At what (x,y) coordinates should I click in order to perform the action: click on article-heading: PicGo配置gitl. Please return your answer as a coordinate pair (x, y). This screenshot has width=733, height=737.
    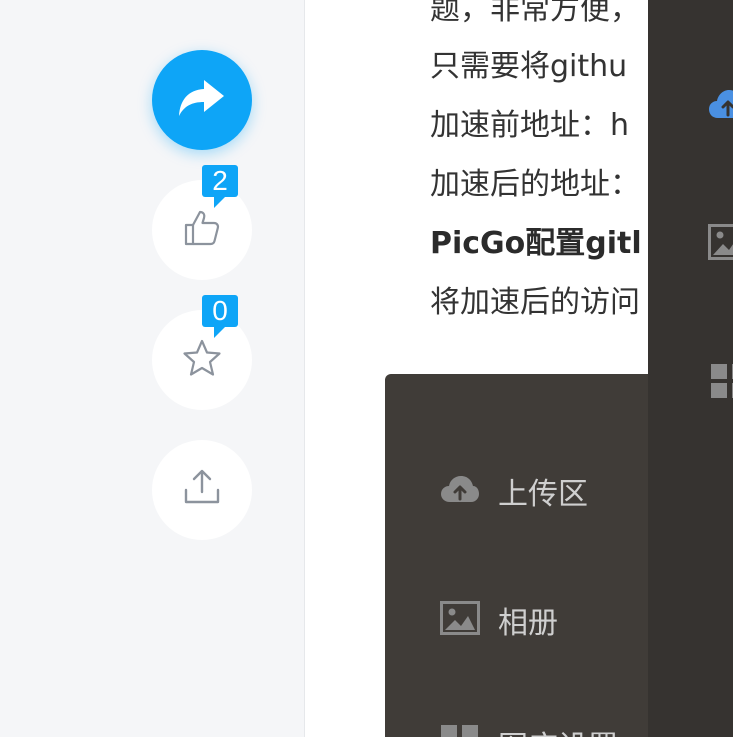
    Looking at the image, I should click on (536, 243).